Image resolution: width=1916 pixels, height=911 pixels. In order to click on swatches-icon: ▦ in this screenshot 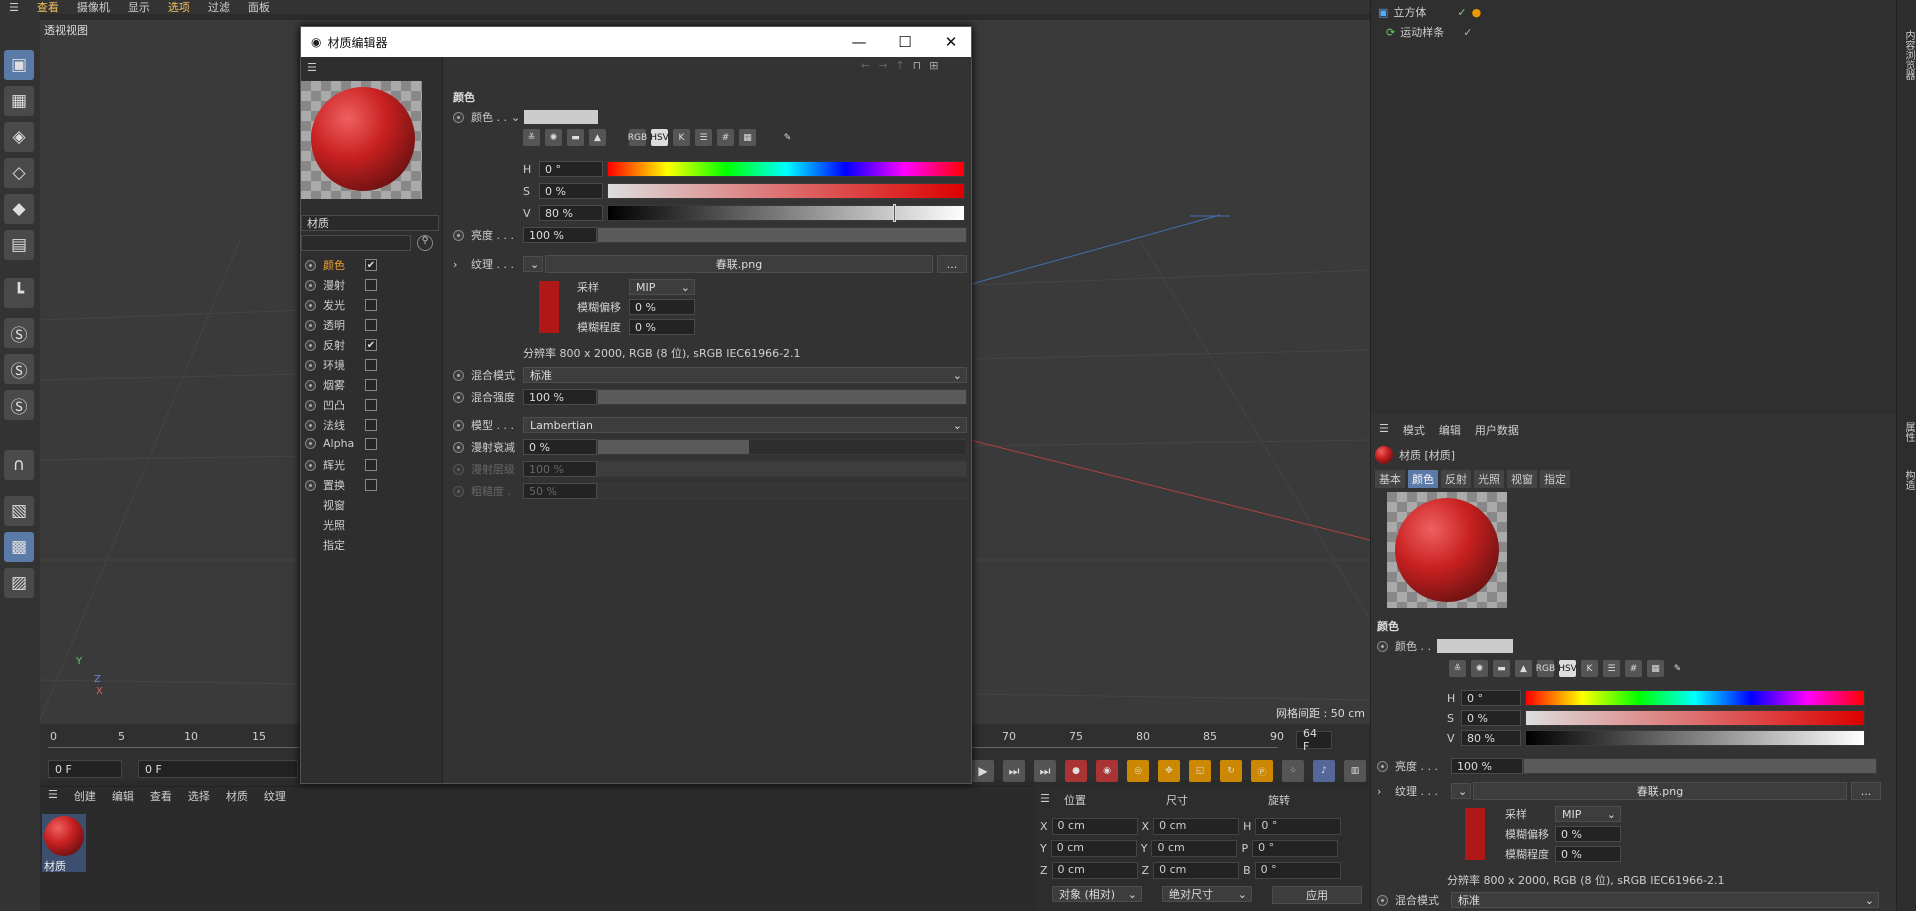, I will do `click(747, 137)`.